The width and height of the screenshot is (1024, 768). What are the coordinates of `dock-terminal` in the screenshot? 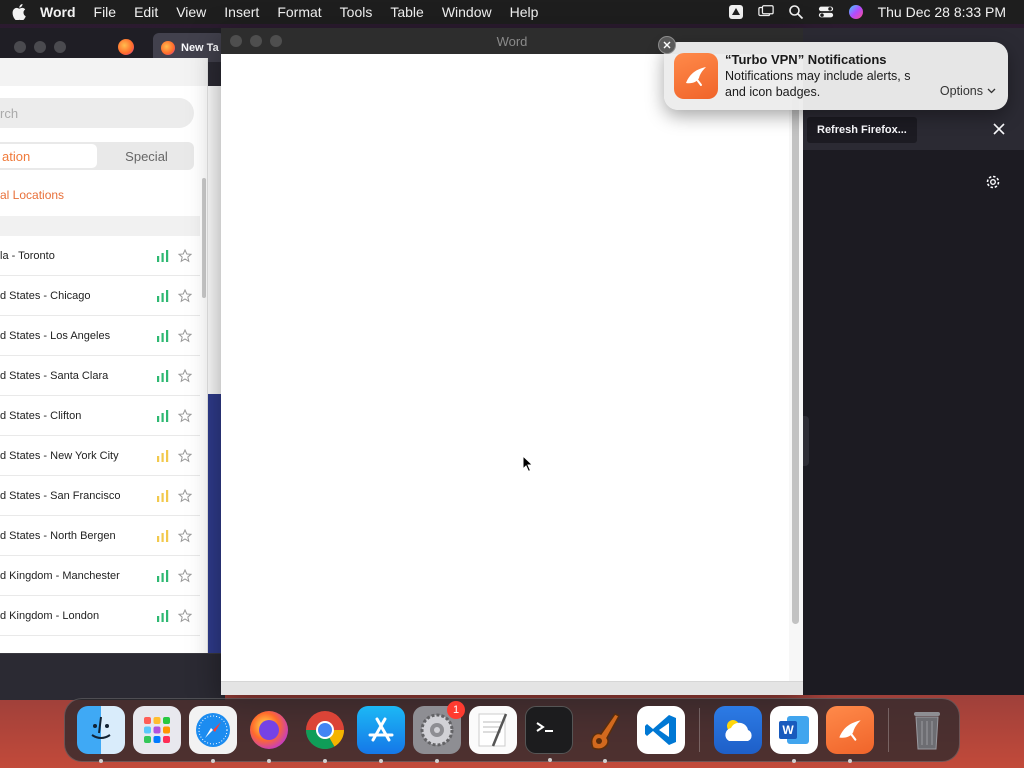 It's located at (549, 734).